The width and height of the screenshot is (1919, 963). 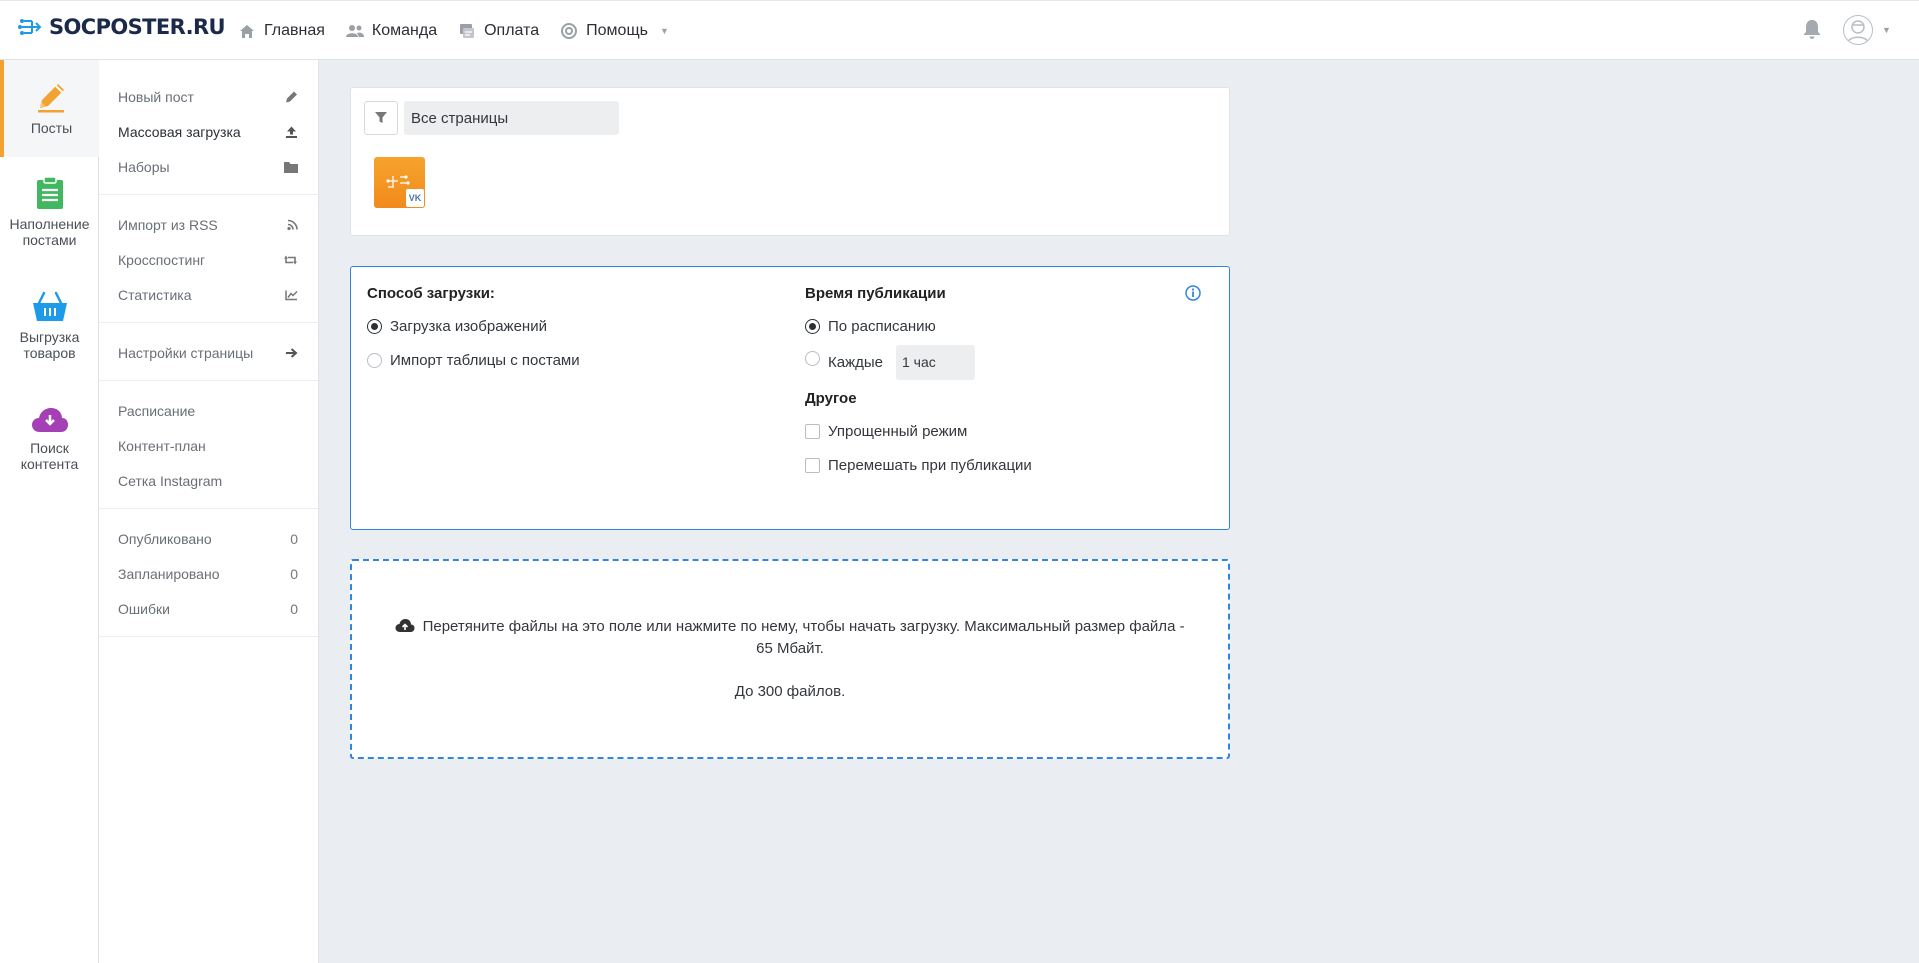 What do you see at coordinates (49, 341) in the screenshot?
I see `rail-item-goods-export: Выгрузка товаров` at bounding box center [49, 341].